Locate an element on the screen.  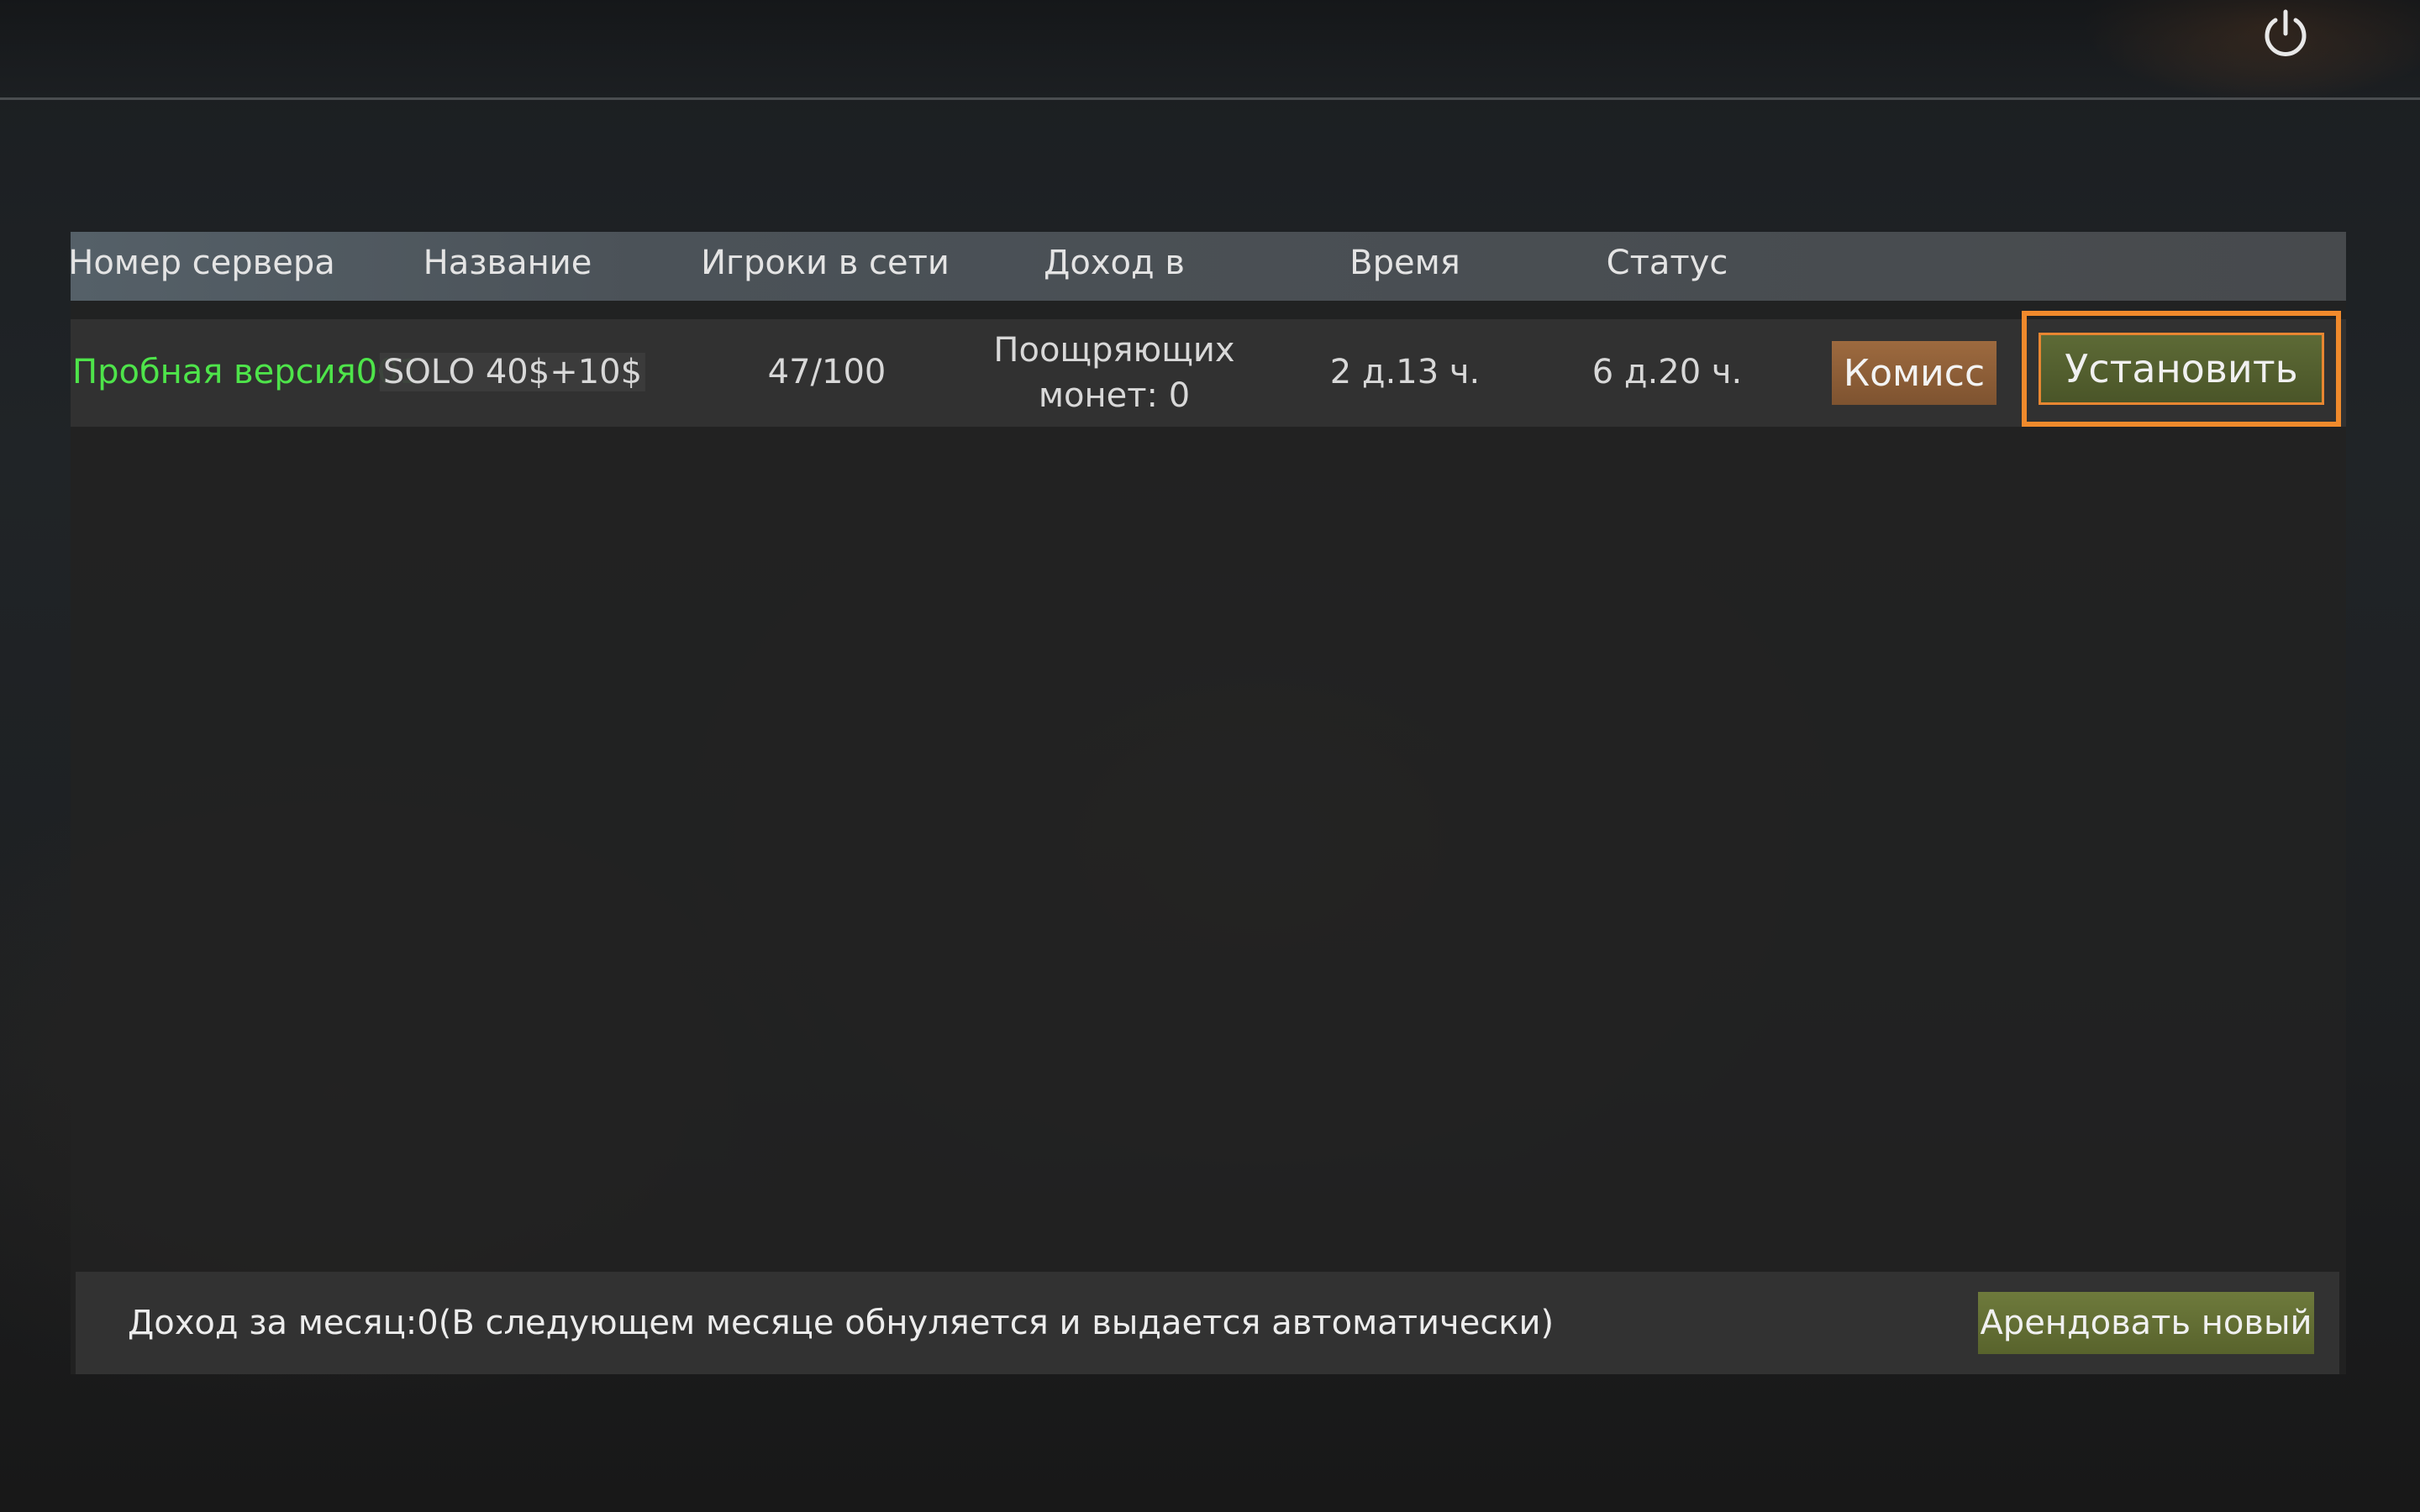
header-time: Время is located at coordinates (1405, 263).